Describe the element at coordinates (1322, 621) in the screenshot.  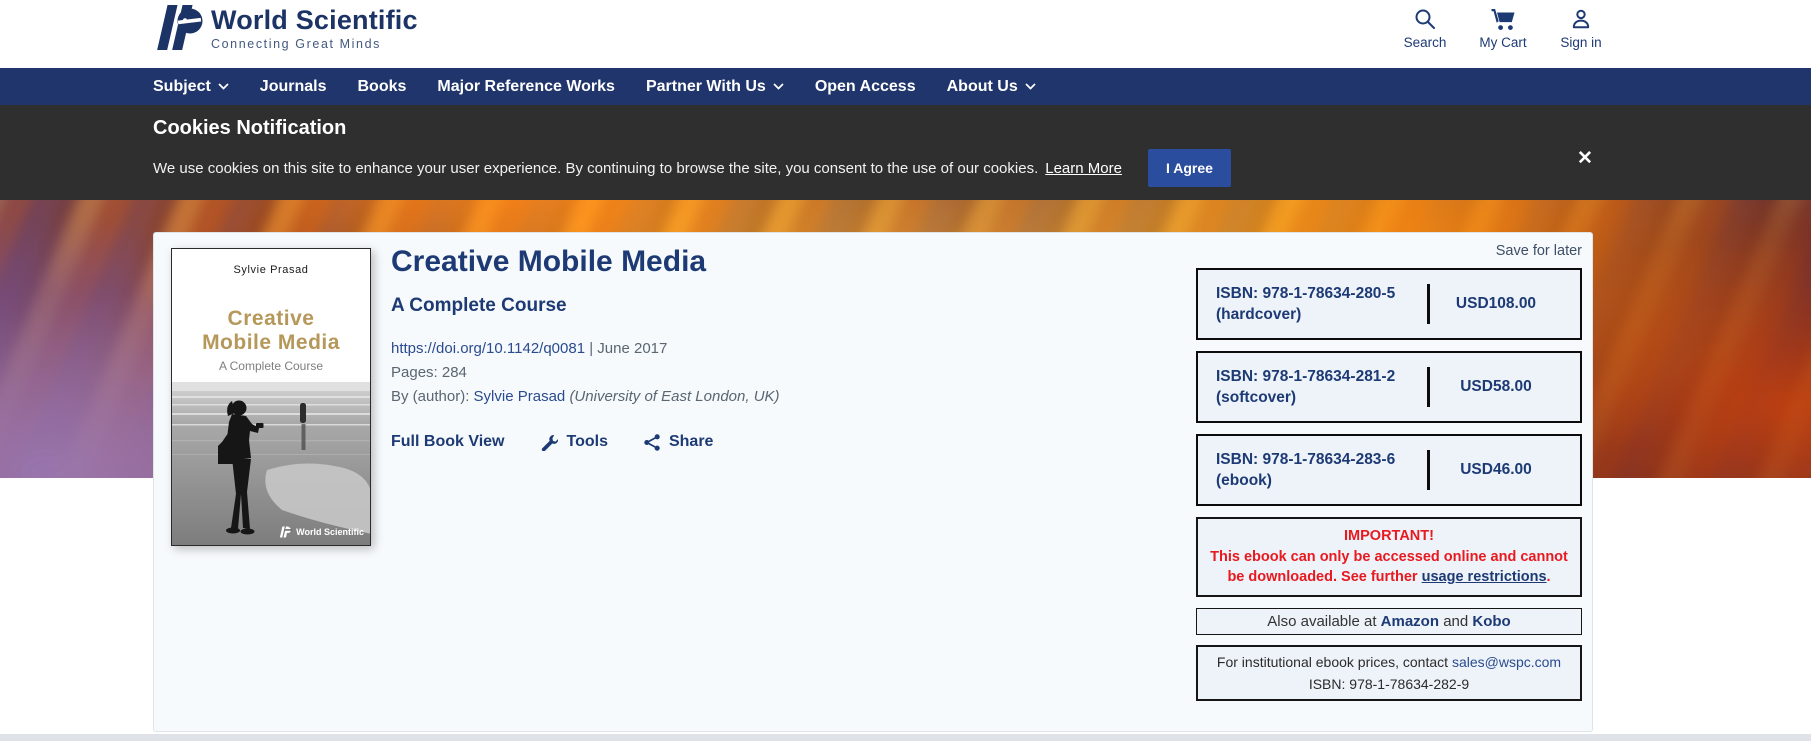
I see `also-available-label: Also available at` at that location.